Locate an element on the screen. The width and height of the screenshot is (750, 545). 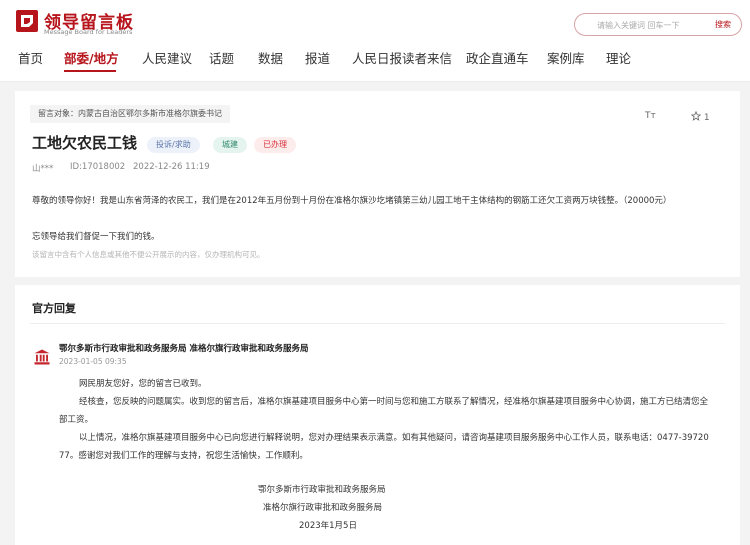
reply-signature-org-2: 准格尔旗行政审批和政务服务局 is located at coordinates (323, 508).